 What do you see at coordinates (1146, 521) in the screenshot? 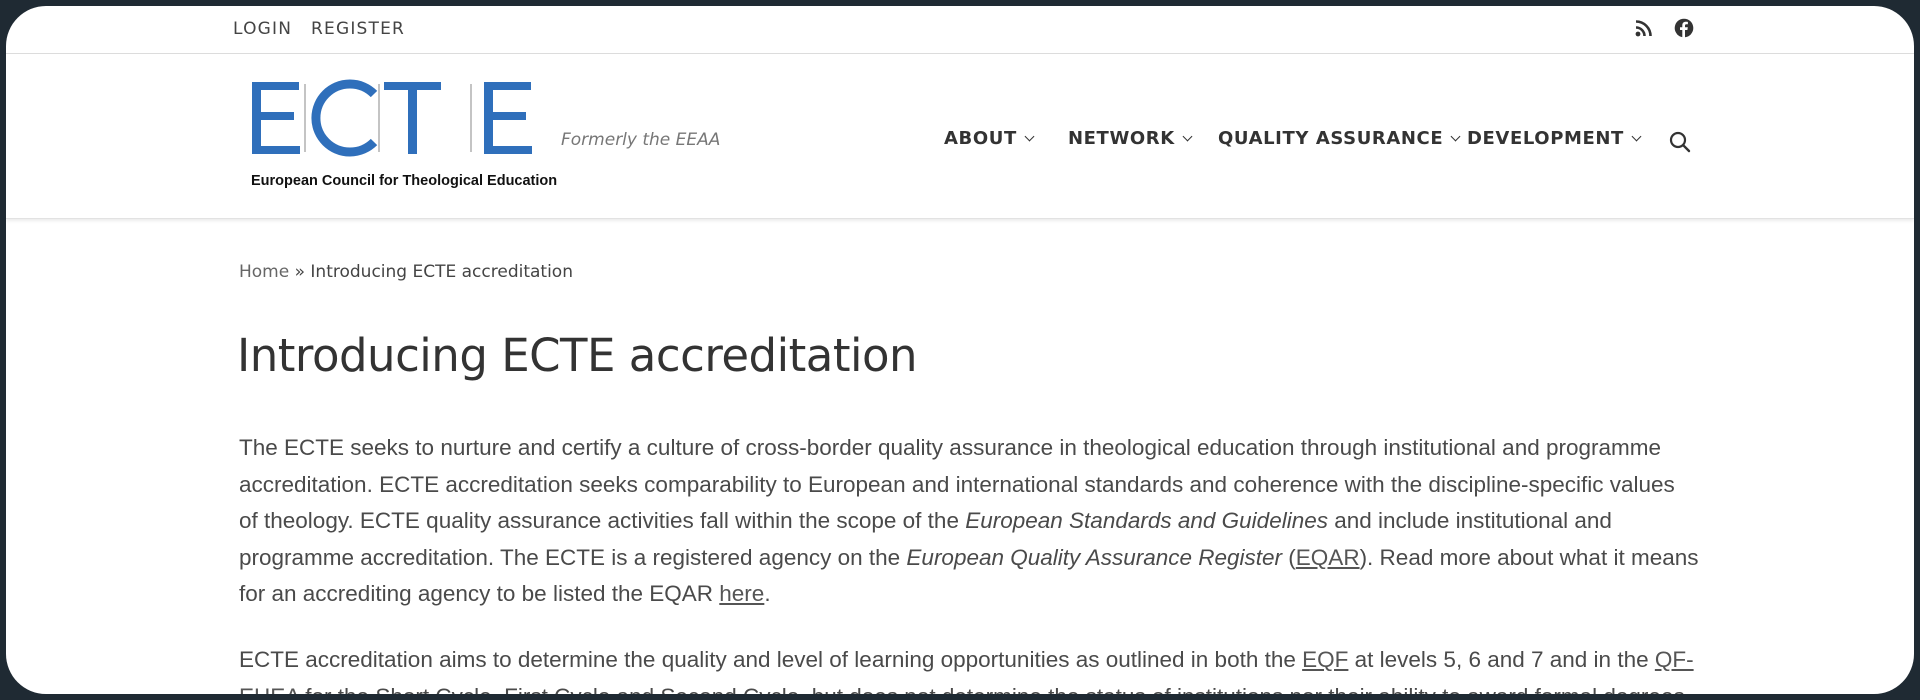
I see `esg-emphasis: European Standards and Guidelines` at bounding box center [1146, 521].